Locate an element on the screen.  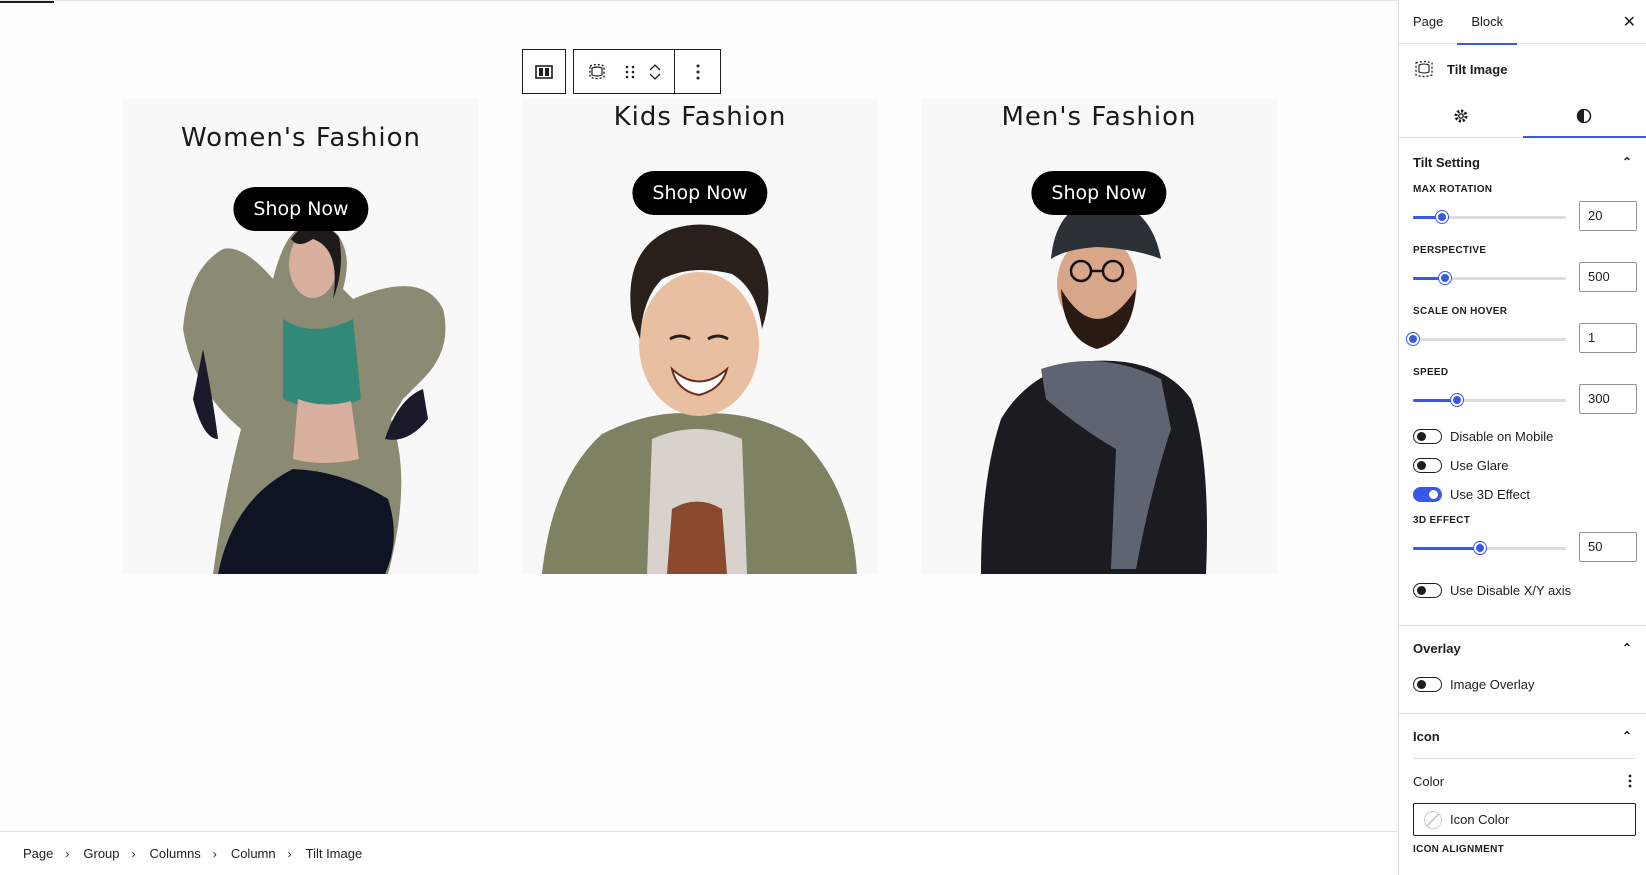
tab-settings is located at coordinates (1461, 115).